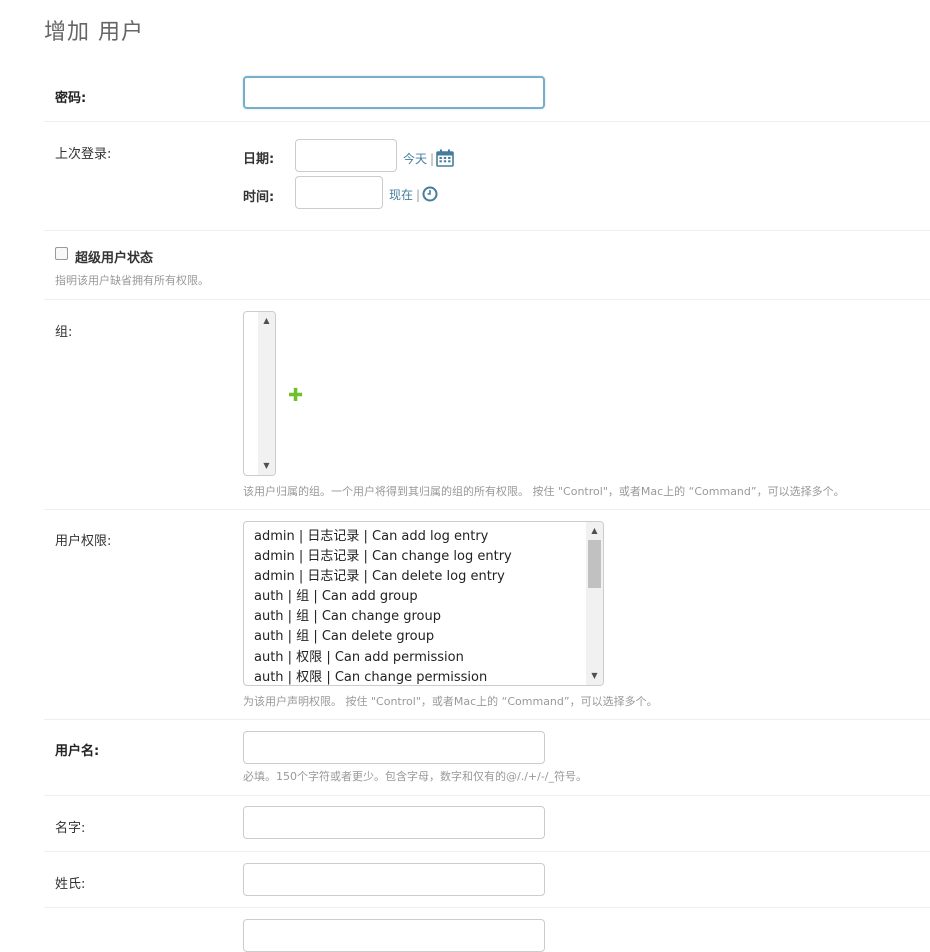 This screenshot has width=930, height=952. What do you see at coordinates (132, 280) in the screenshot?
I see `superuser-help: 指明该用户缺省拥有所有权限。` at bounding box center [132, 280].